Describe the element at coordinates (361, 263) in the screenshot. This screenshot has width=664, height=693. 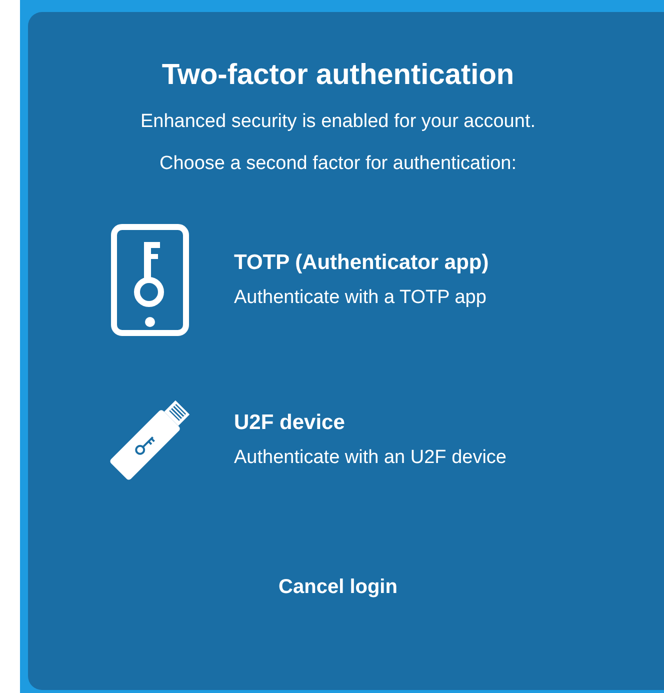
I see `option-title: TOTP (Authenticator app)` at that location.